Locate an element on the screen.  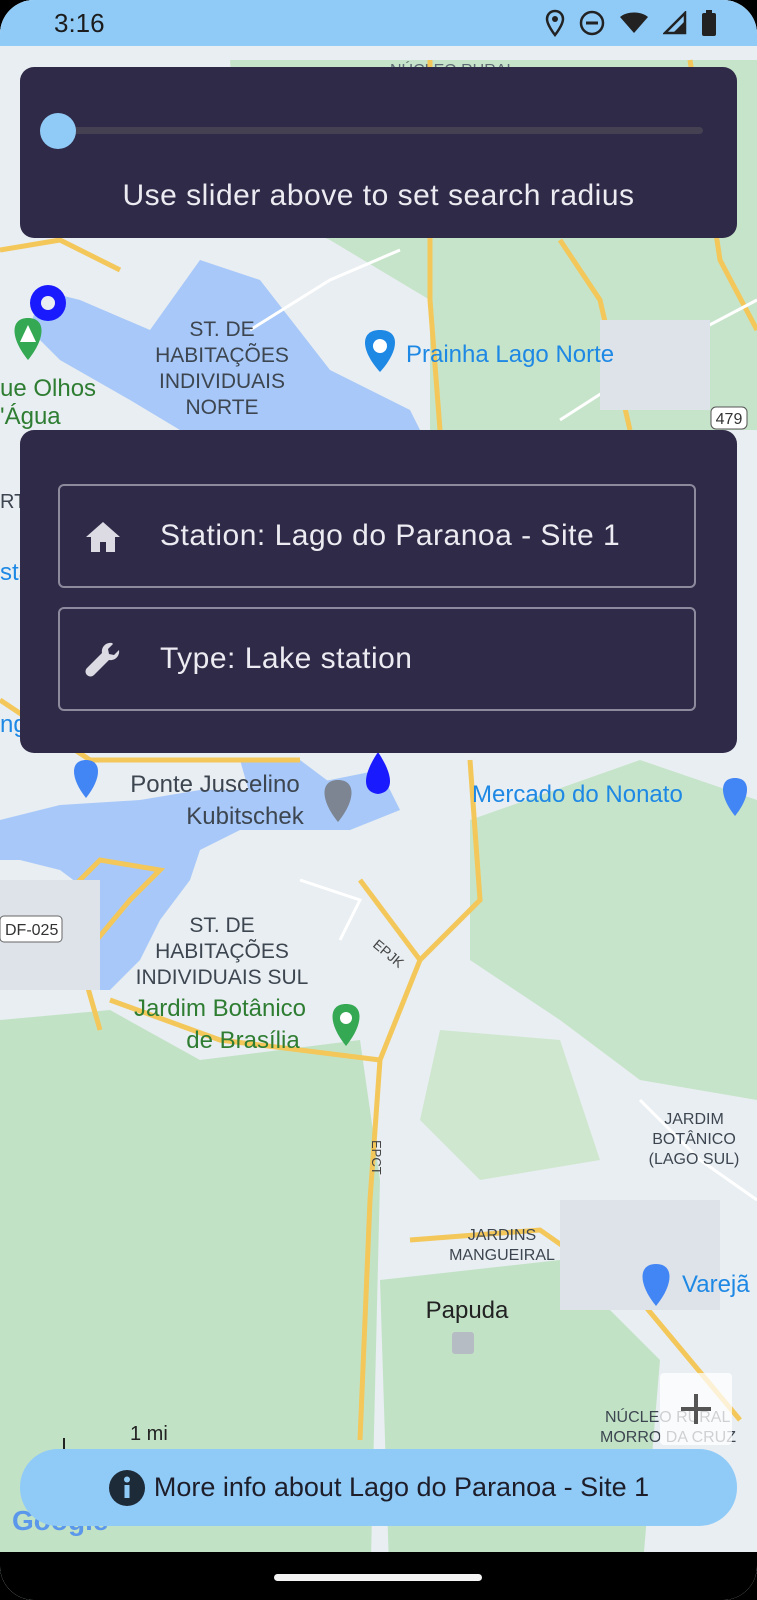
more-info-label: More info about Lago do Paranoa - Site 1 is located at coordinates (401, 1487).